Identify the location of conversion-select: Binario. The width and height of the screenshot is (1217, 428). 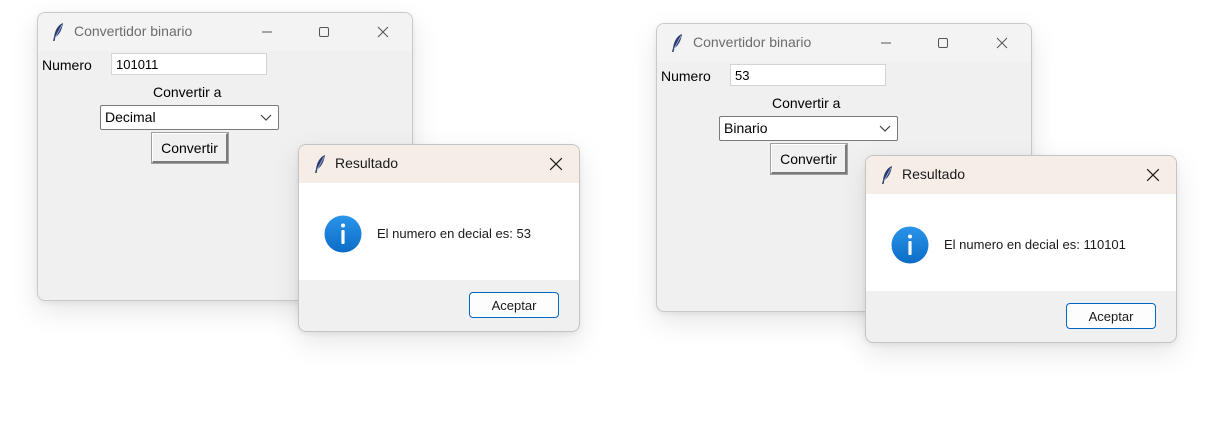
(808, 128).